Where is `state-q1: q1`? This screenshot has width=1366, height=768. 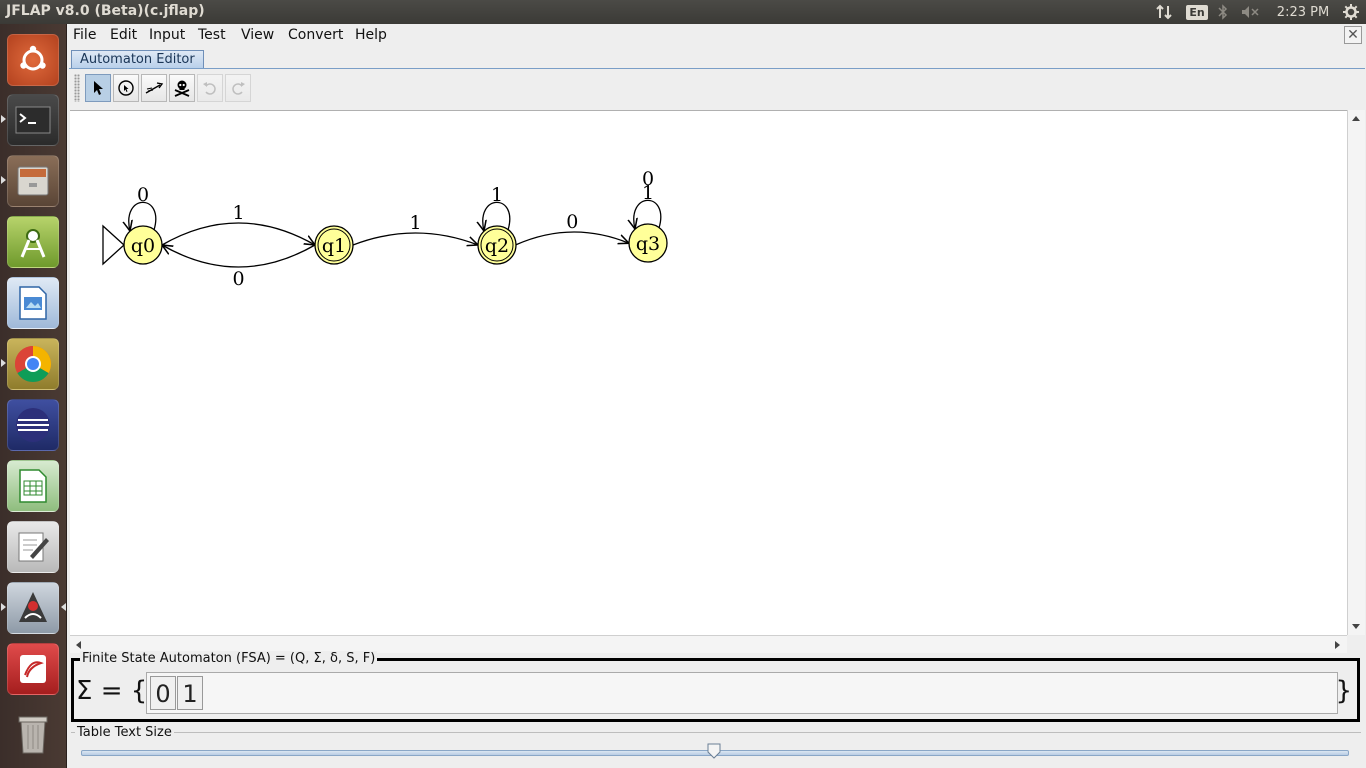
state-q1: q1 is located at coordinates (334, 245).